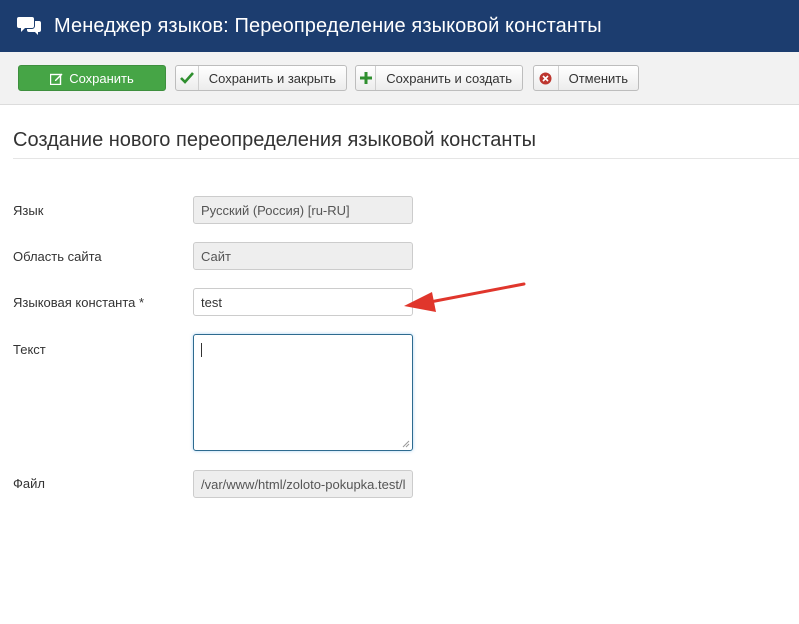  What do you see at coordinates (57, 256) in the screenshot?
I see `client-label: Область сайта` at bounding box center [57, 256].